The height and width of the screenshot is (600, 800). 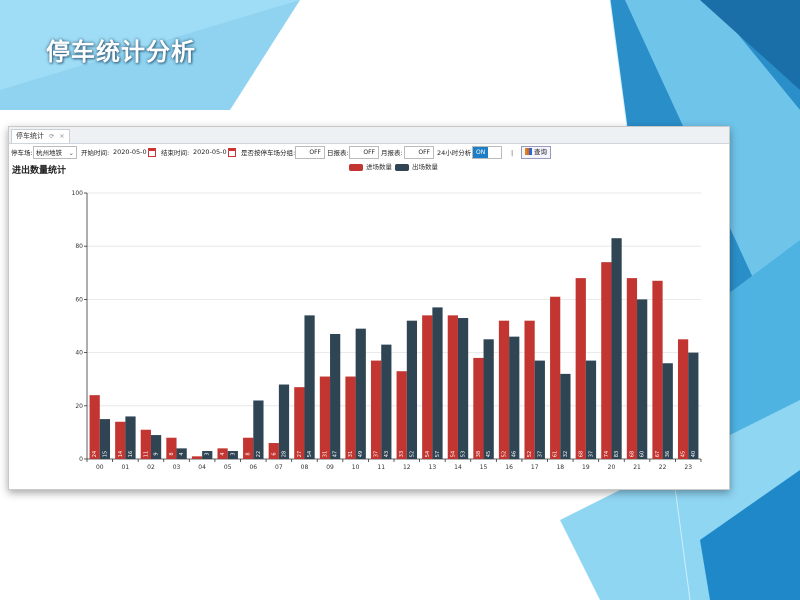 I want to click on data-label: 32, so click(x=566, y=454).